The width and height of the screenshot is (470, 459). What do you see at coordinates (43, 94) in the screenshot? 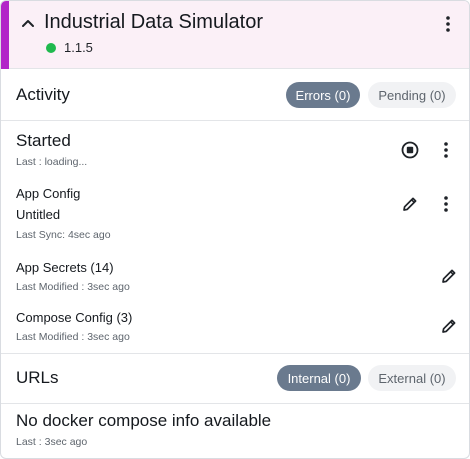
I see `activity-title: Activity` at bounding box center [43, 94].